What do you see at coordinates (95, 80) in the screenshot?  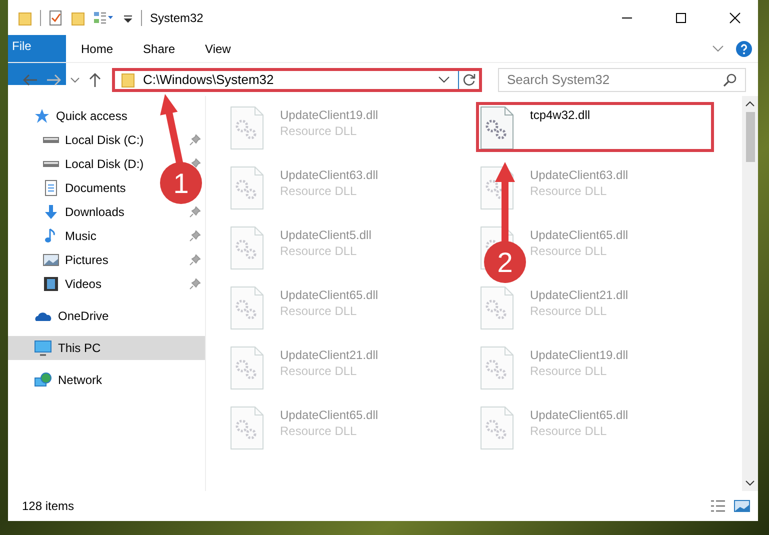 I see `up-arrow-icon` at bounding box center [95, 80].